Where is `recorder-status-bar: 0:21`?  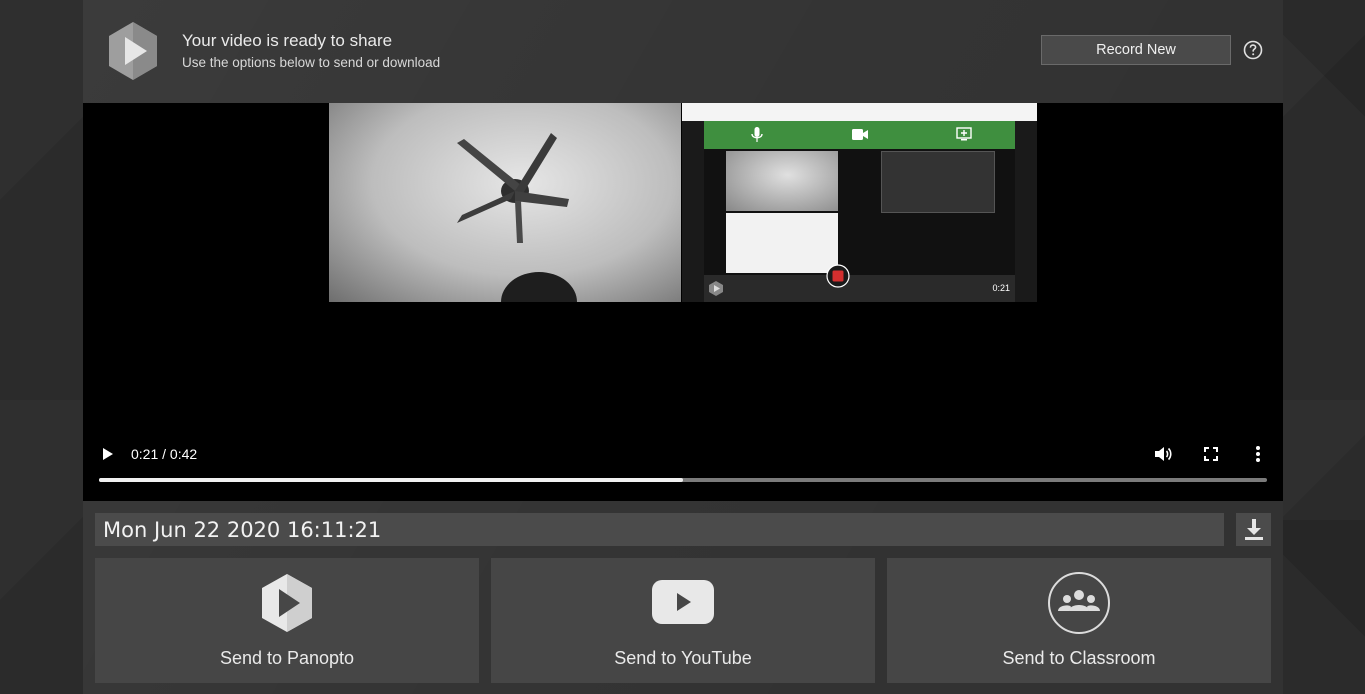 recorder-status-bar: 0:21 is located at coordinates (859, 288).